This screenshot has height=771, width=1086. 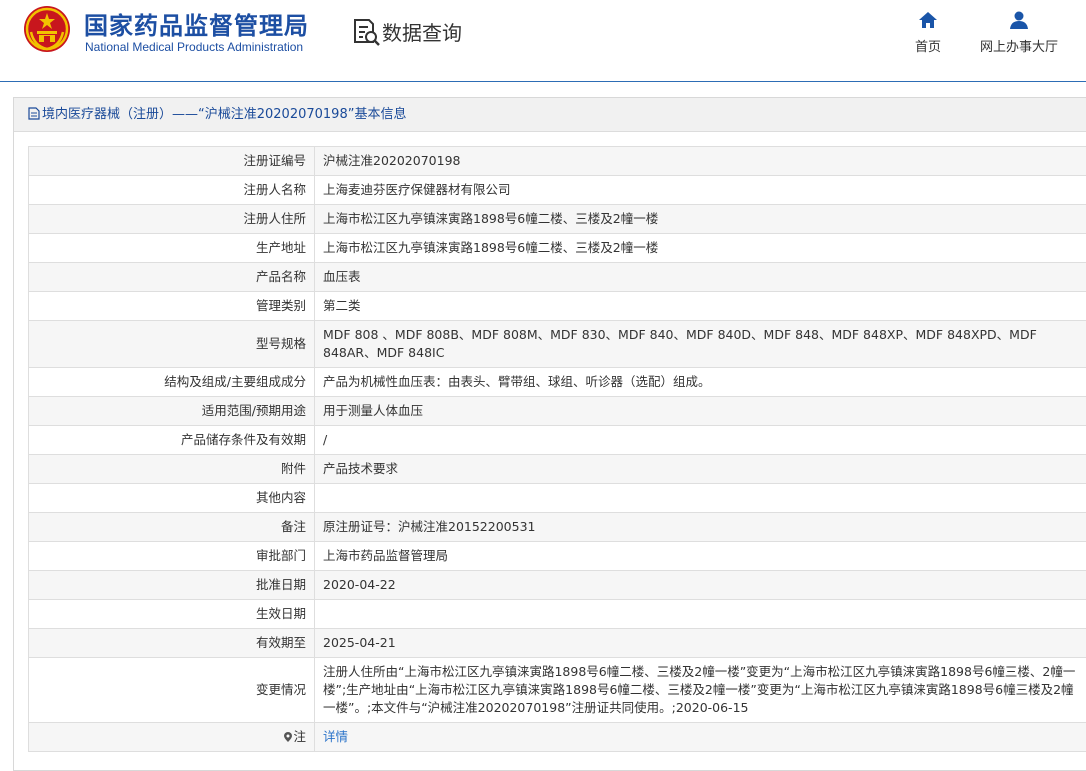 What do you see at coordinates (171, 411) in the screenshot?
I see `field-label-scope-intended-use: 适用范围/预期用途` at bounding box center [171, 411].